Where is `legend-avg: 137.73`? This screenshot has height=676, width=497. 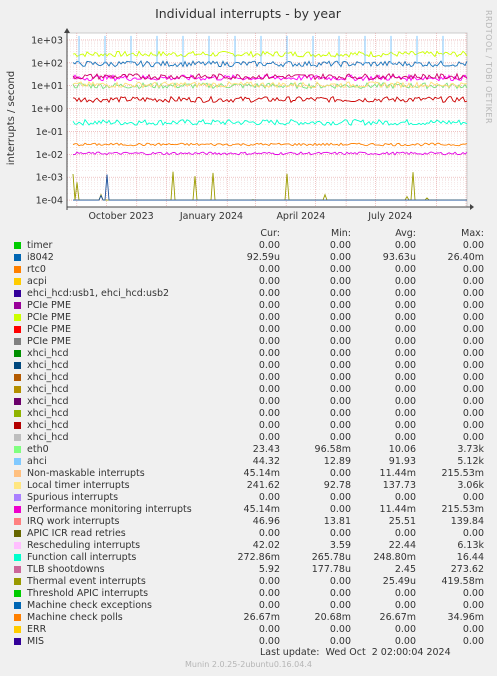 legend-avg: 137.73 is located at coordinates (399, 485).